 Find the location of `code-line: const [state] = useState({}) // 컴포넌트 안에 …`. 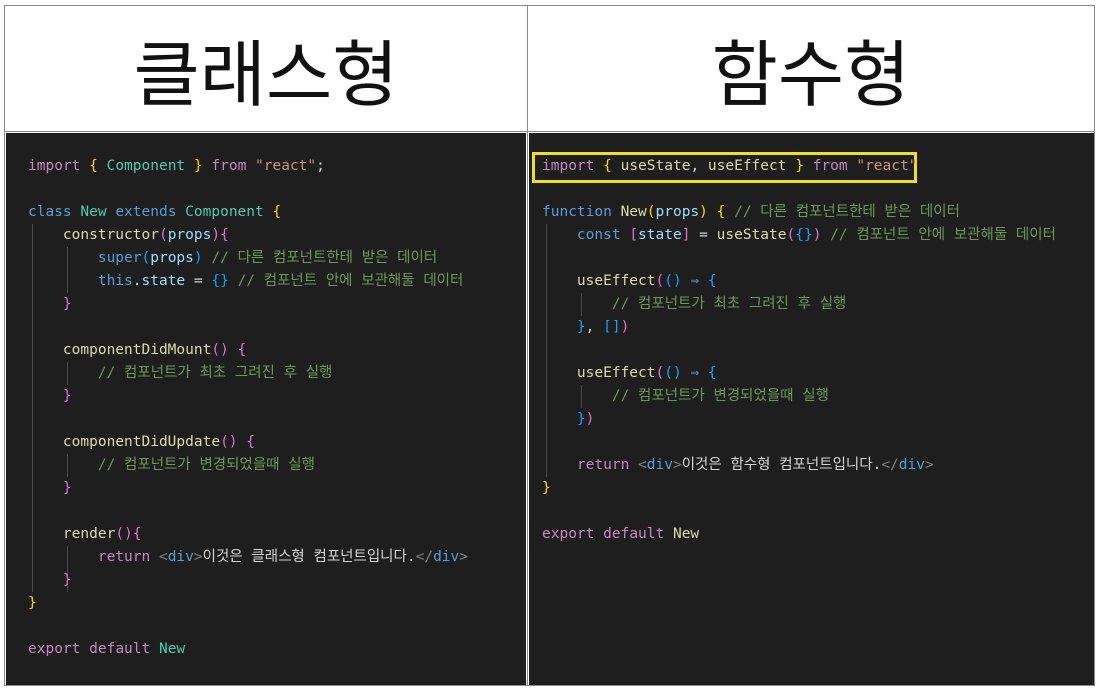

code-line: const [state] = useState({}) // 컴포넌트 안에 … is located at coordinates (816, 235).